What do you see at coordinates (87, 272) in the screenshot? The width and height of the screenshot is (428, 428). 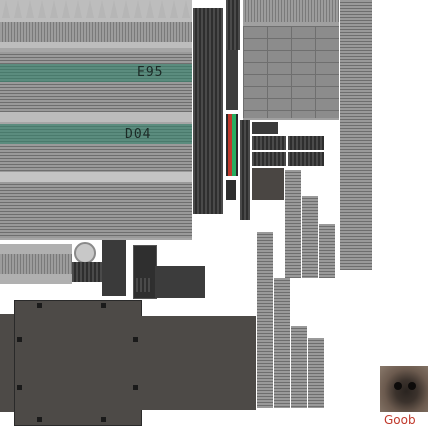 I see `vent-strip` at bounding box center [87, 272].